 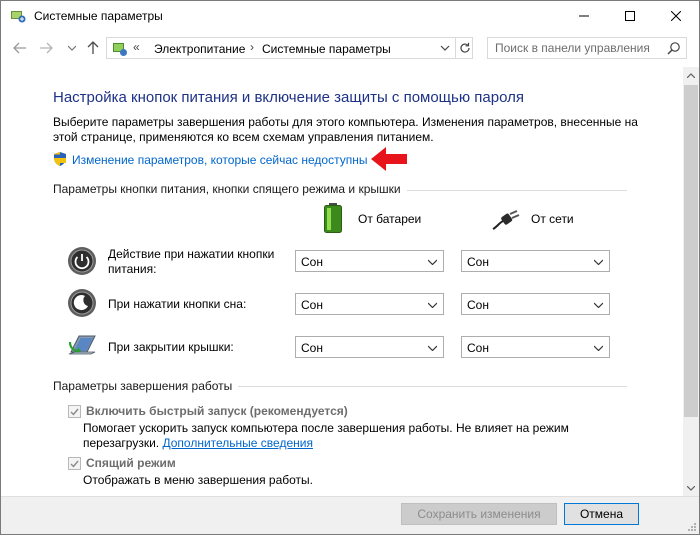 I want to click on more-info-link: Дополнительные сведения, so click(x=237, y=443).